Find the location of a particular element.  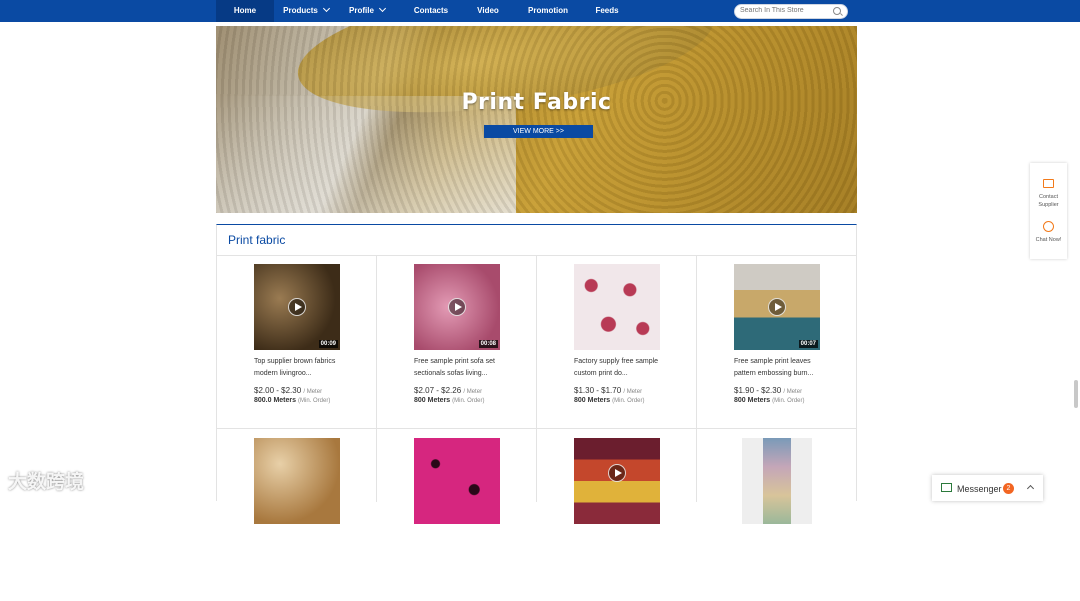

product-price: $1.30 - $1.70 / Meter is located at coordinates (608, 390).